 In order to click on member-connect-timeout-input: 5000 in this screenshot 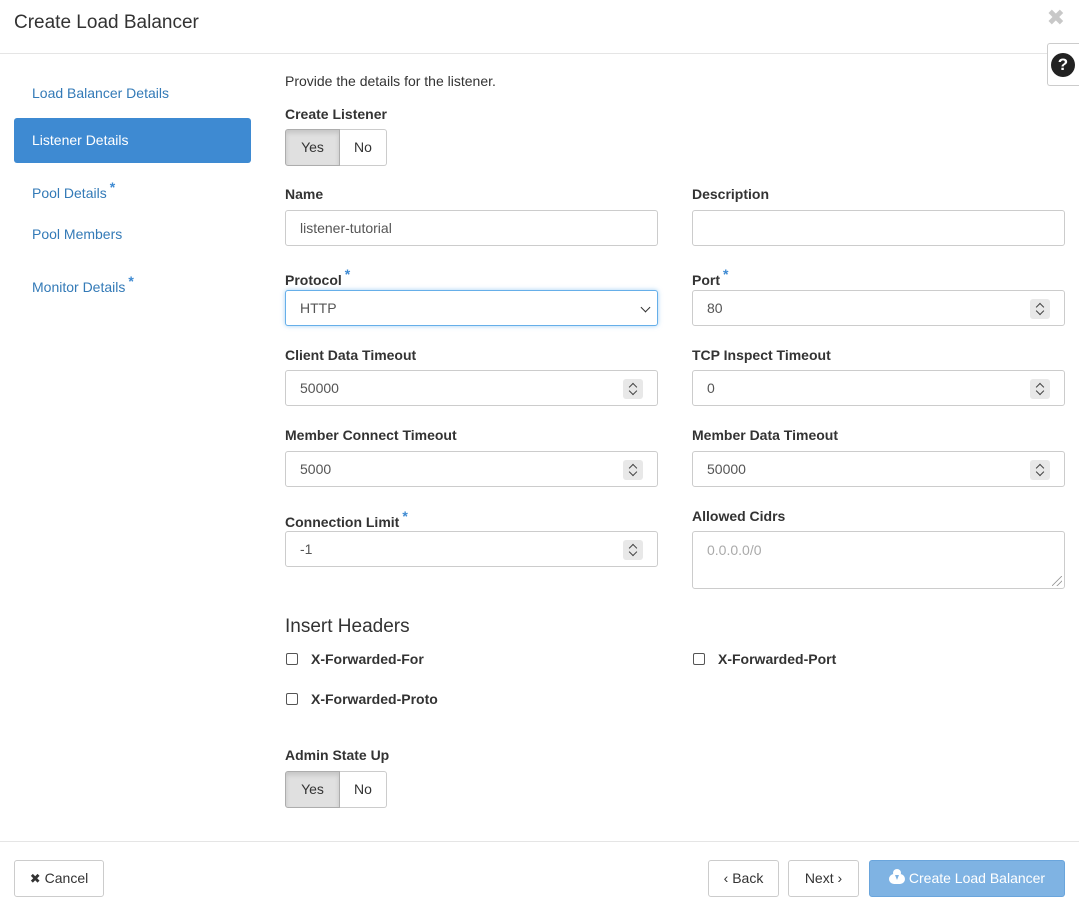, I will do `click(471, 469)`.